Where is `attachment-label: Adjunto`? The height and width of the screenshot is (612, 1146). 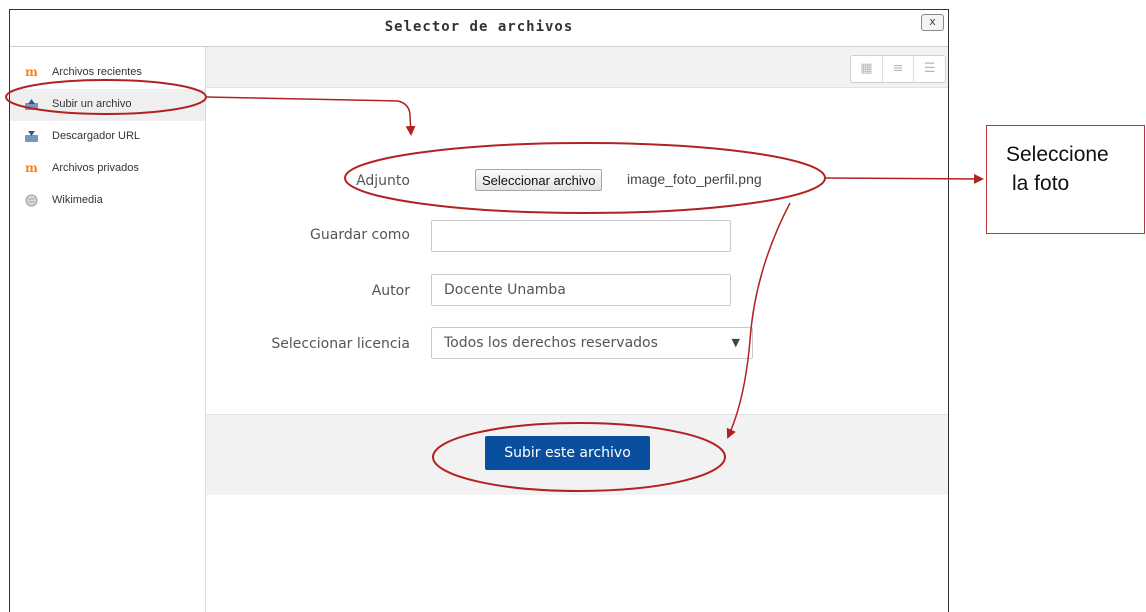 attachment-label: Adjunto is located at coordinates (383, 181).